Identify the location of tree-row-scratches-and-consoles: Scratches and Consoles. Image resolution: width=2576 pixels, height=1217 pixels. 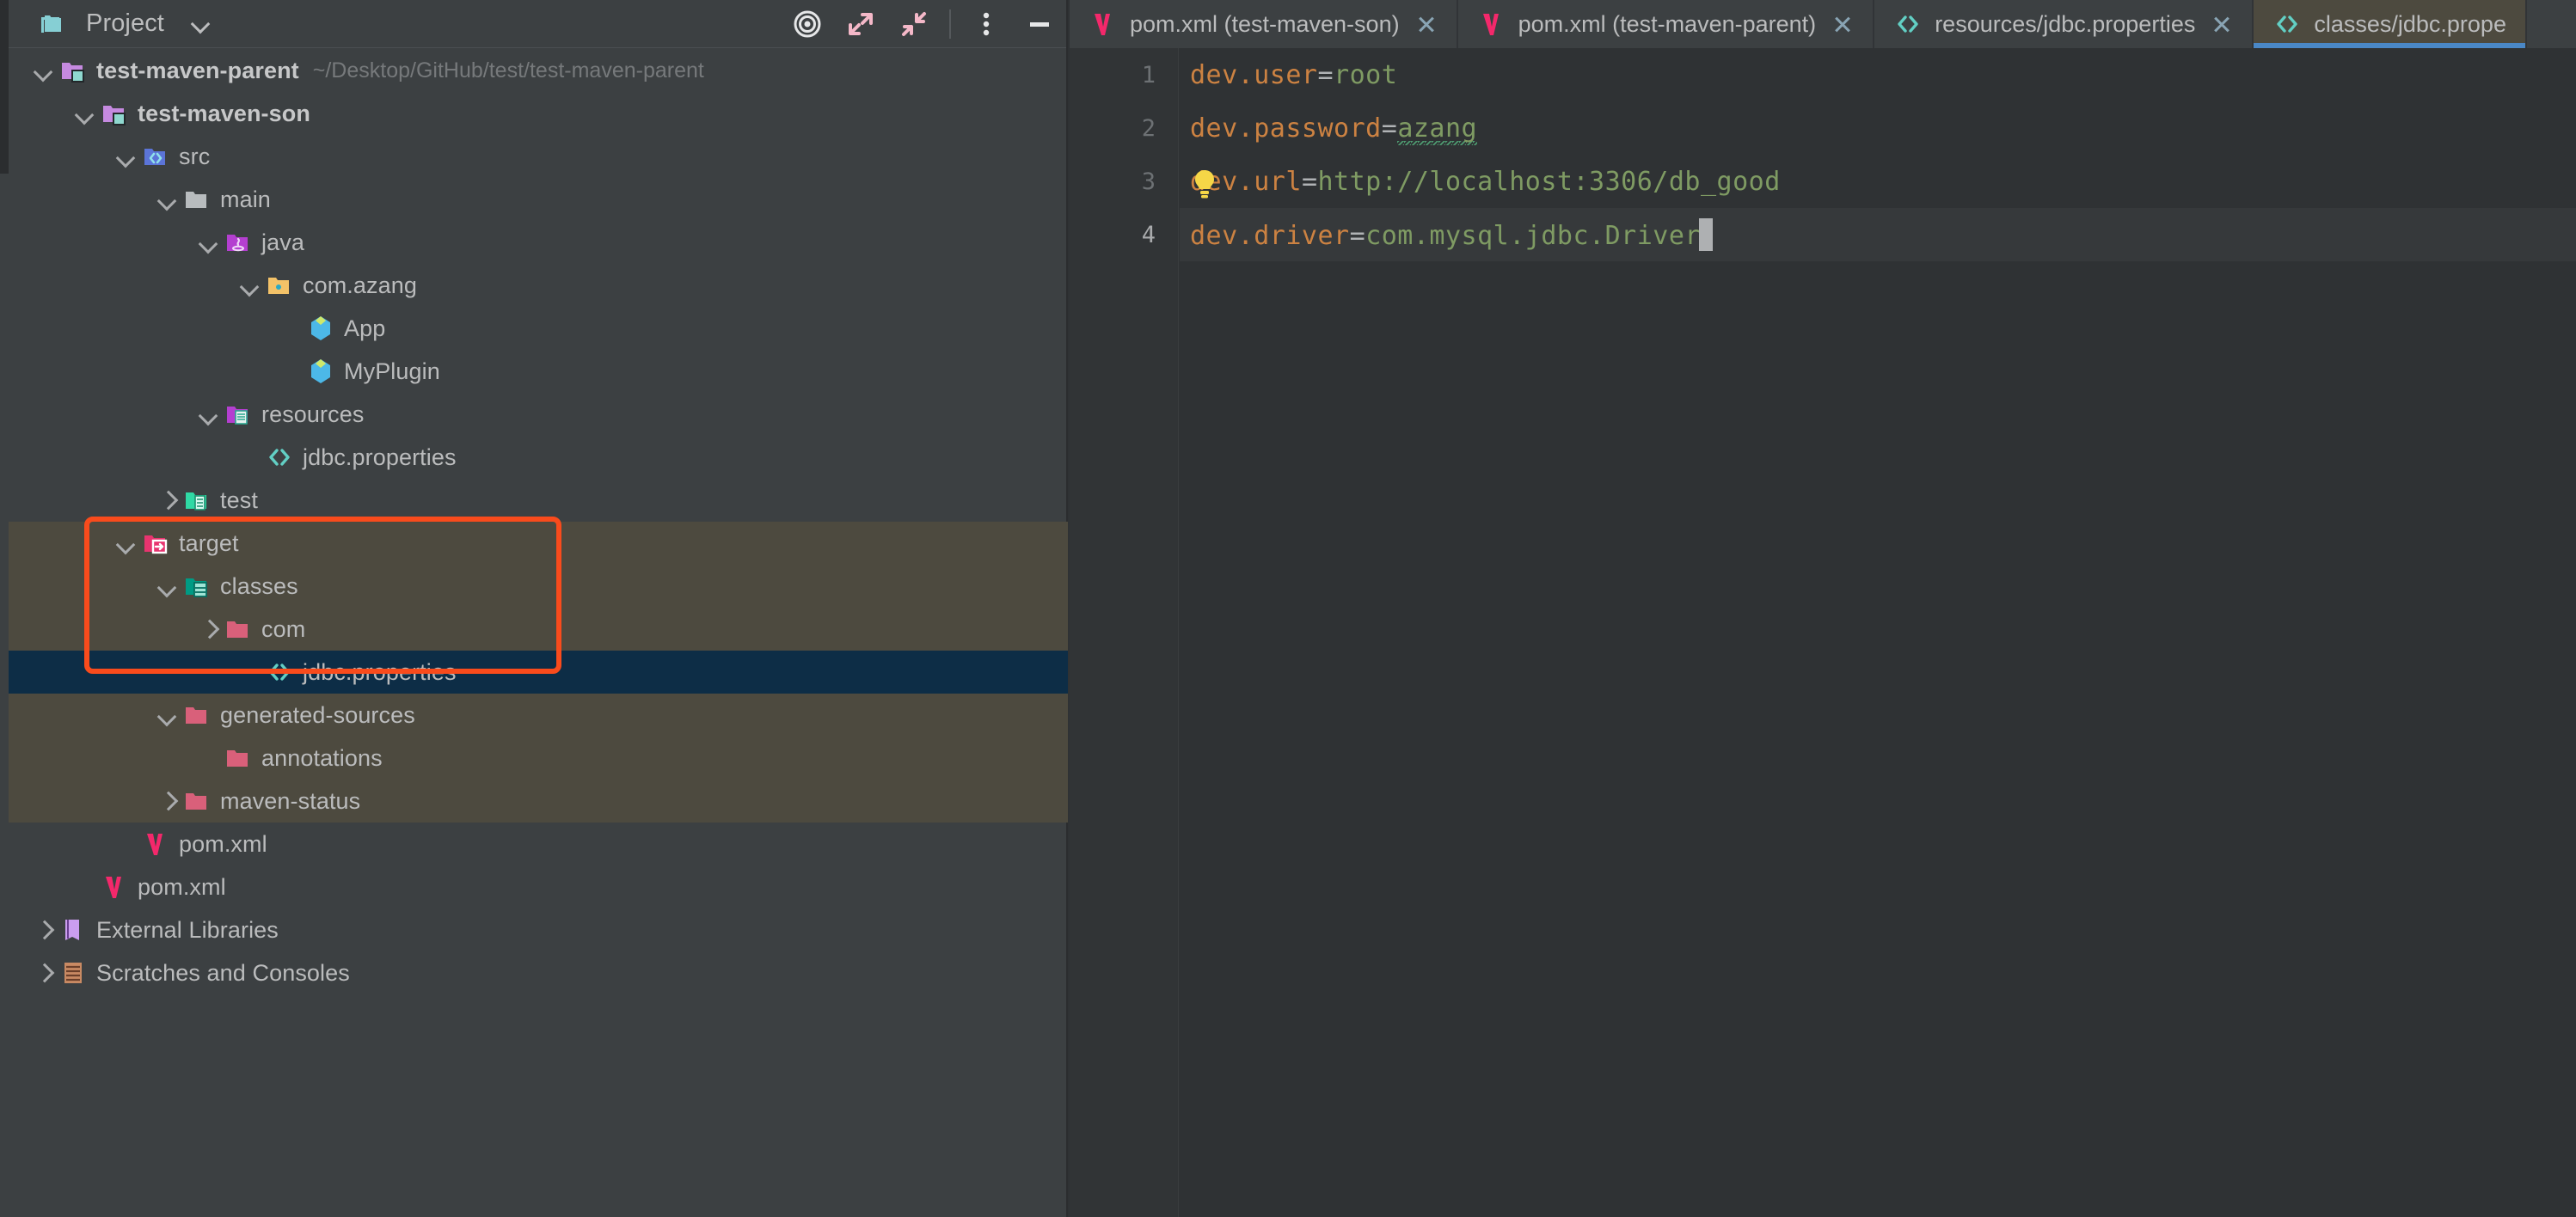
(538, 972).